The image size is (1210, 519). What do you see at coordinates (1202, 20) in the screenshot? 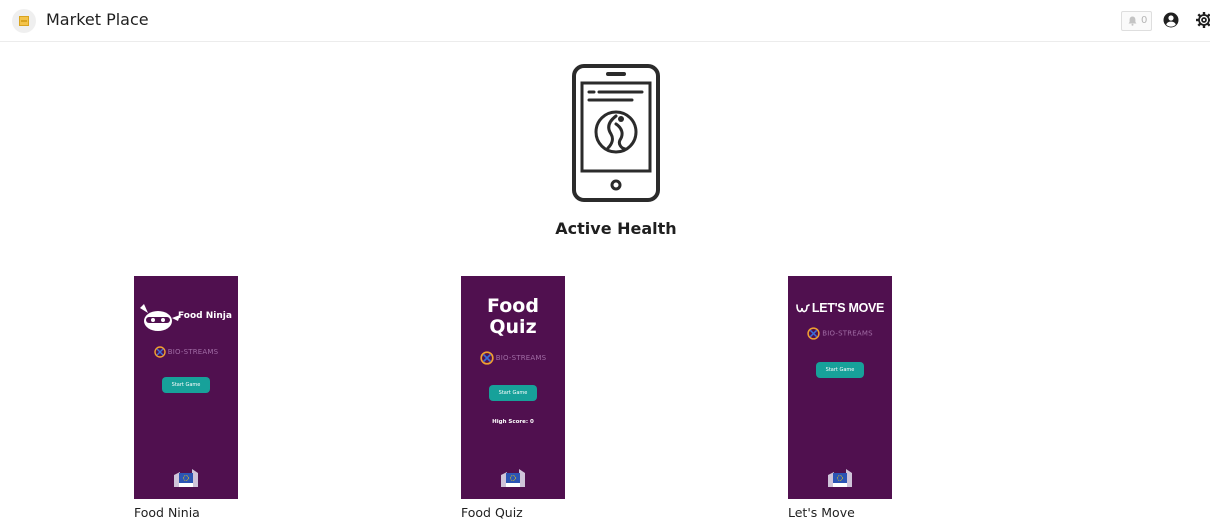
I see `gear-icon` at bounding box center [1202, 20].